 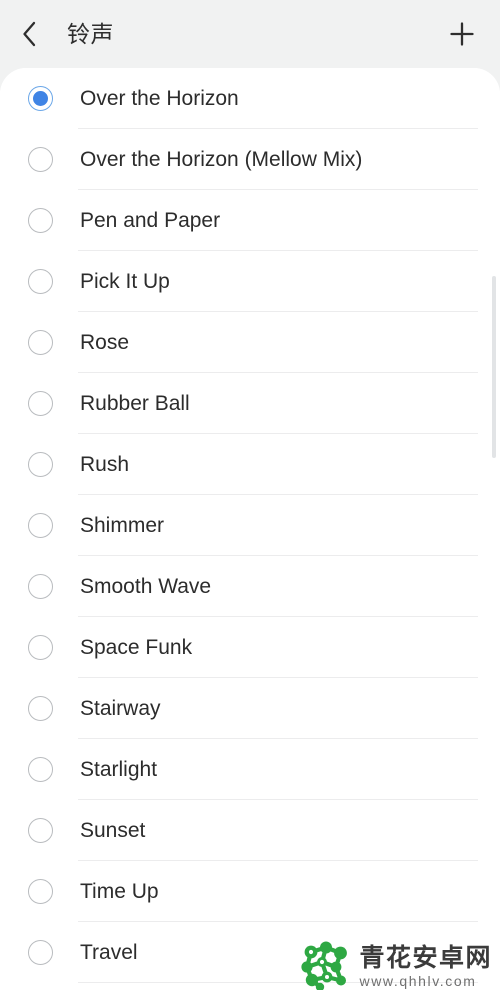 What do you see at coordinates (250, 647) in the screenshot?
I see `ringtone-row: Space Funk` at bounding box center [250, 647].